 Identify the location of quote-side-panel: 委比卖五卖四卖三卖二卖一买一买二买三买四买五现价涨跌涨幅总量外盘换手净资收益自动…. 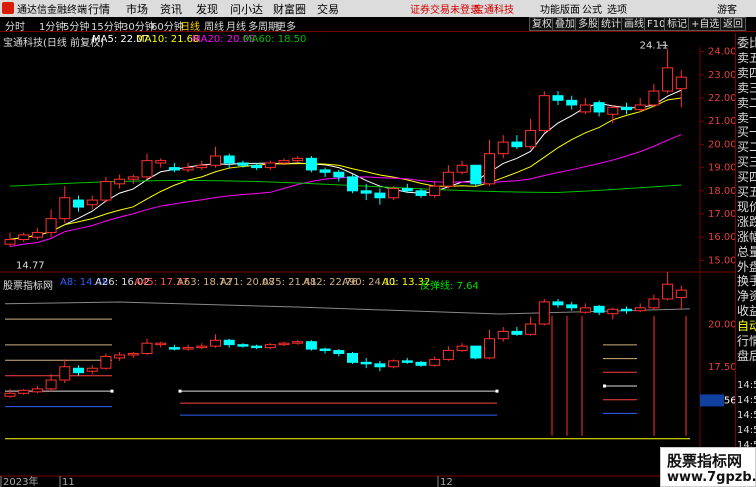
(745, 260).